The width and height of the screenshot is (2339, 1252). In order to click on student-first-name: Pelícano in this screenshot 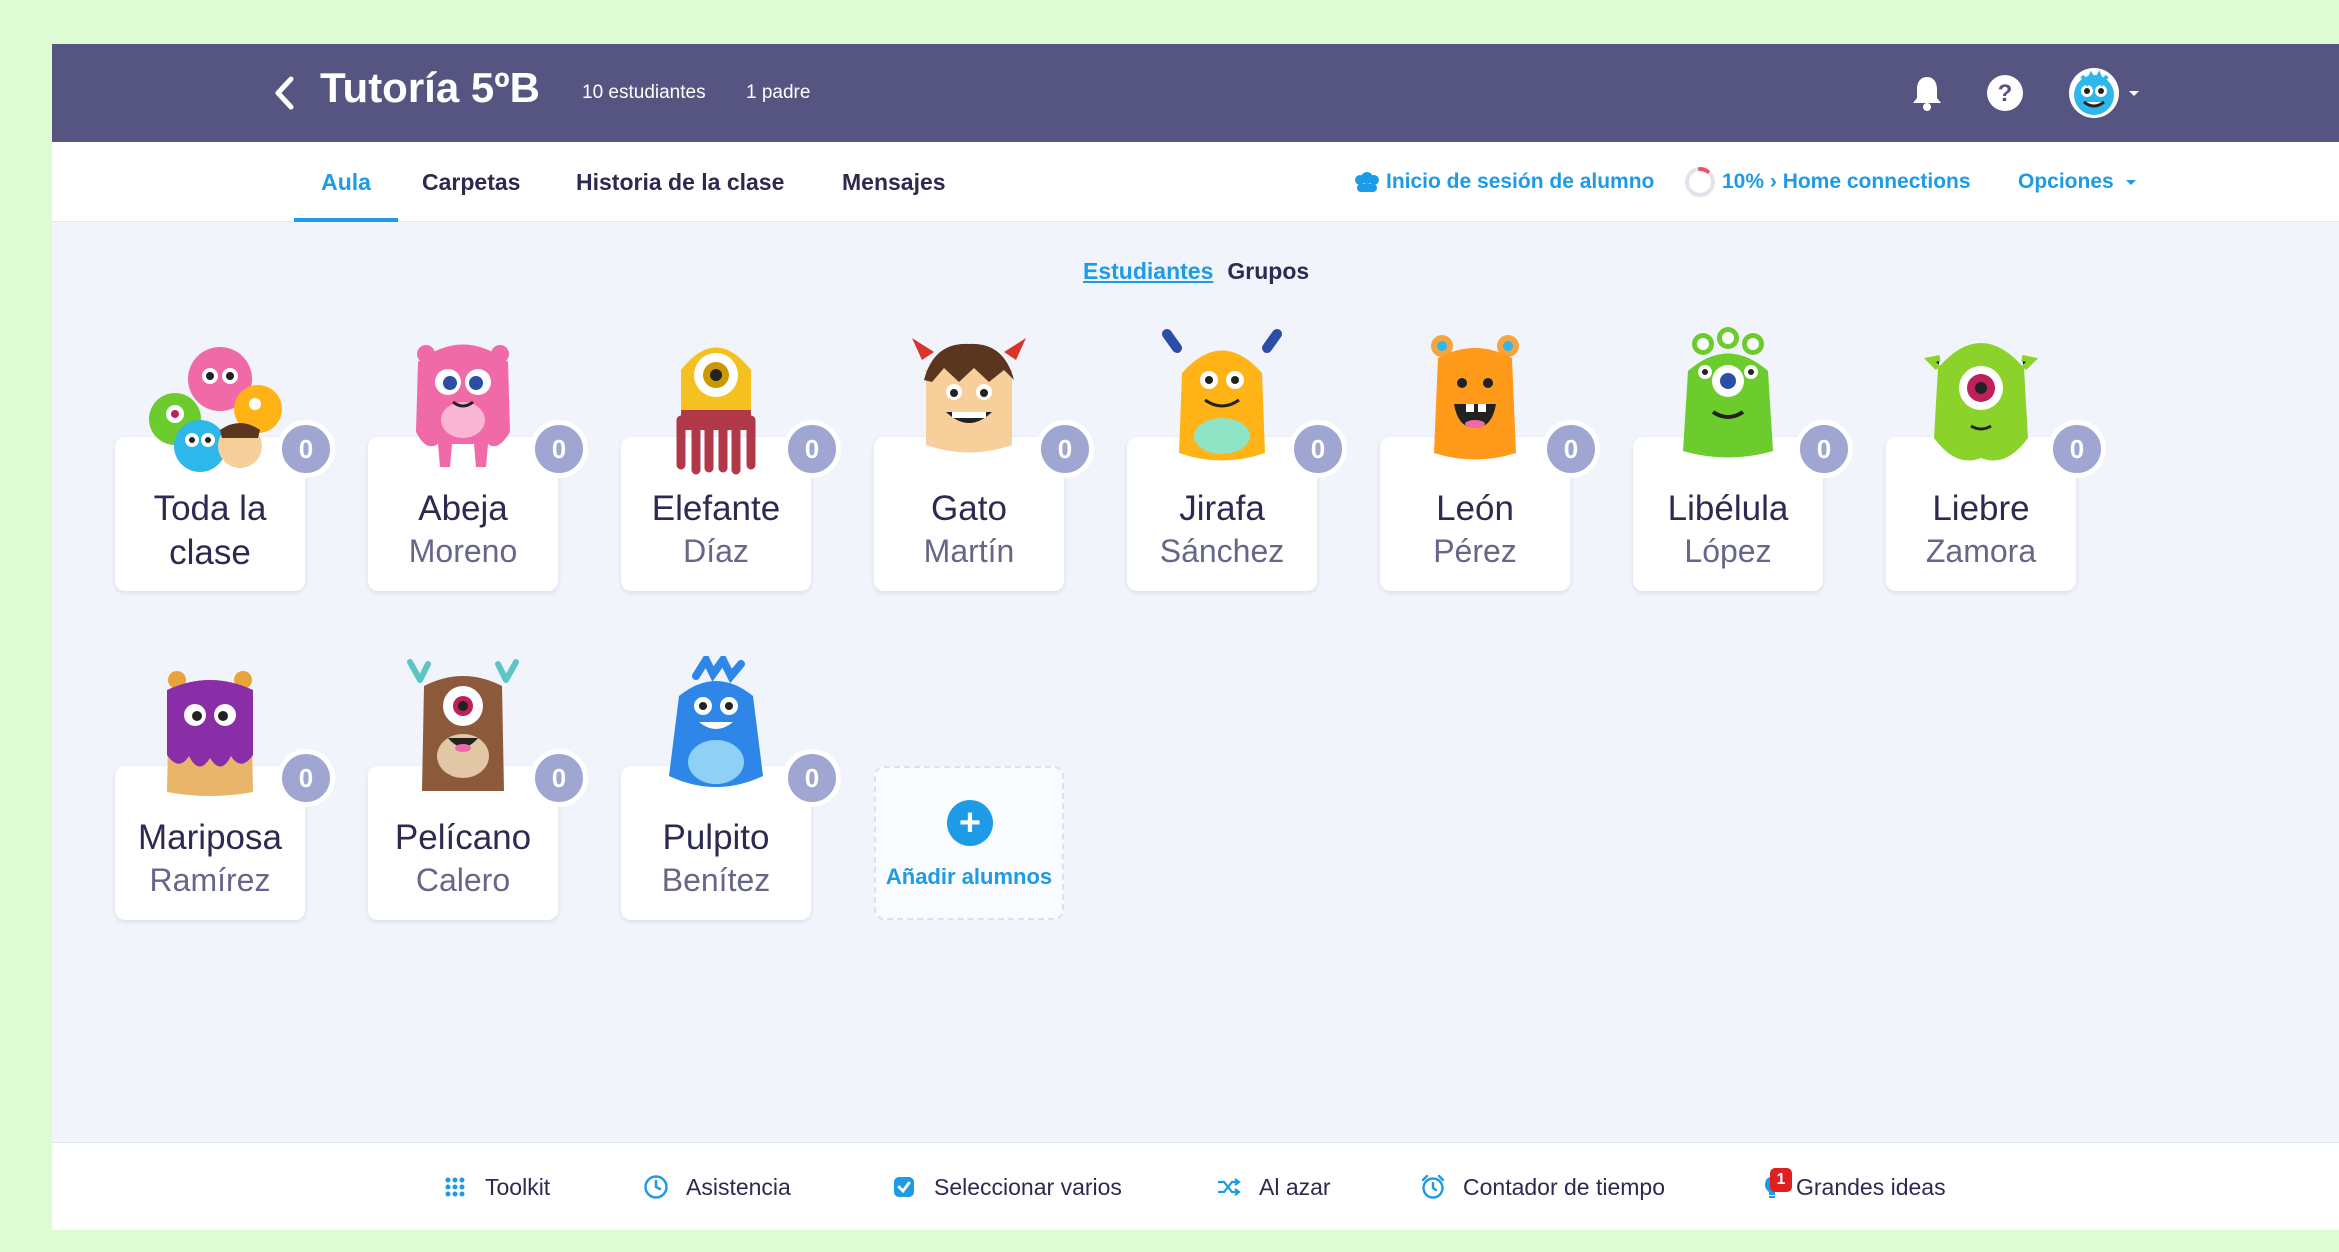, I will do `click(463, 837)`.